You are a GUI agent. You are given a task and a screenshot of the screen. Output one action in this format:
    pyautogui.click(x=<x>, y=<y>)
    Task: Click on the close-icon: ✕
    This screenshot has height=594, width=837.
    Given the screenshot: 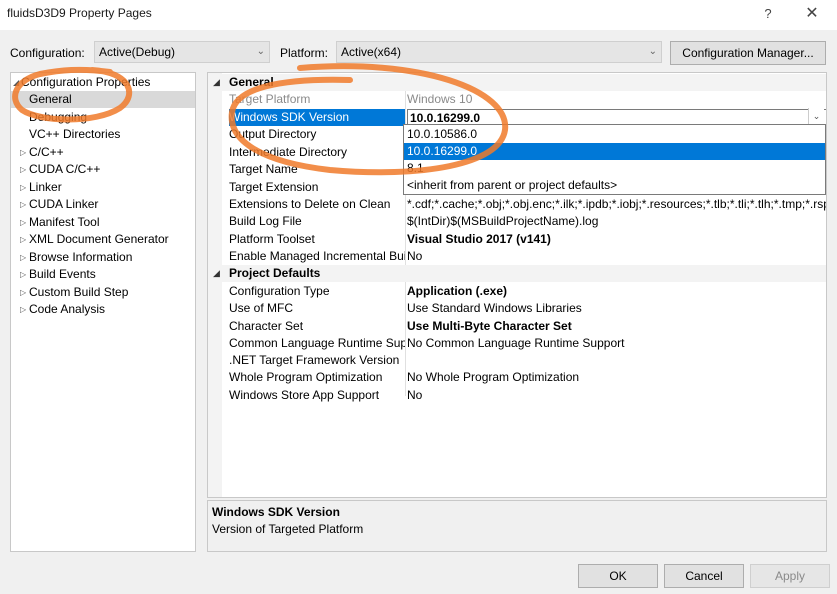 What is the action you would take?
    pyautogui.click(x=812, y=14)
    